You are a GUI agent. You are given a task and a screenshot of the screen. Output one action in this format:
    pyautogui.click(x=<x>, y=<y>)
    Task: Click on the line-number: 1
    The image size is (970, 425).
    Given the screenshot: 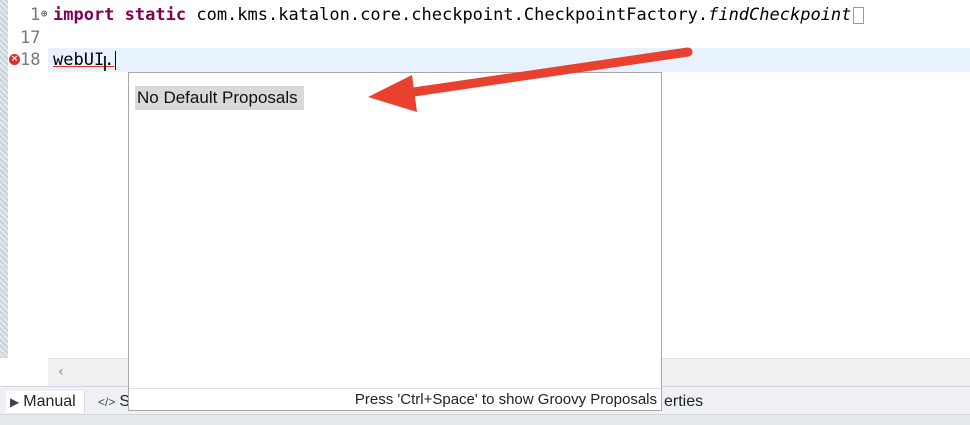 What is the action you would take?
    pyautogui.click(x=35, y=15)
    